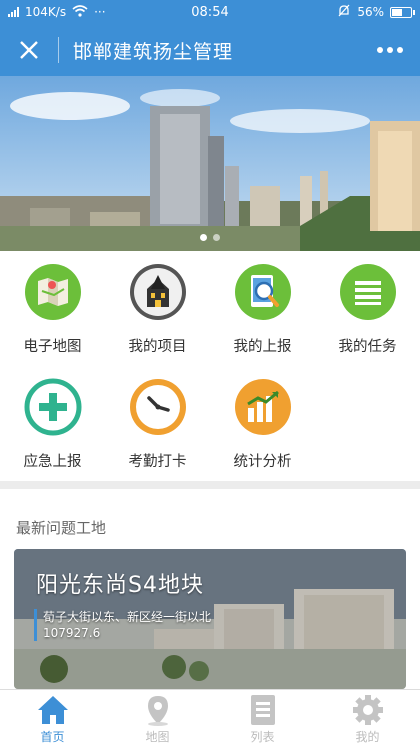 The height and width of the screenshot is (747, 420). Describe the element at coordinates (402, 12) in the screenshot. I see `battery-icon` at that location.